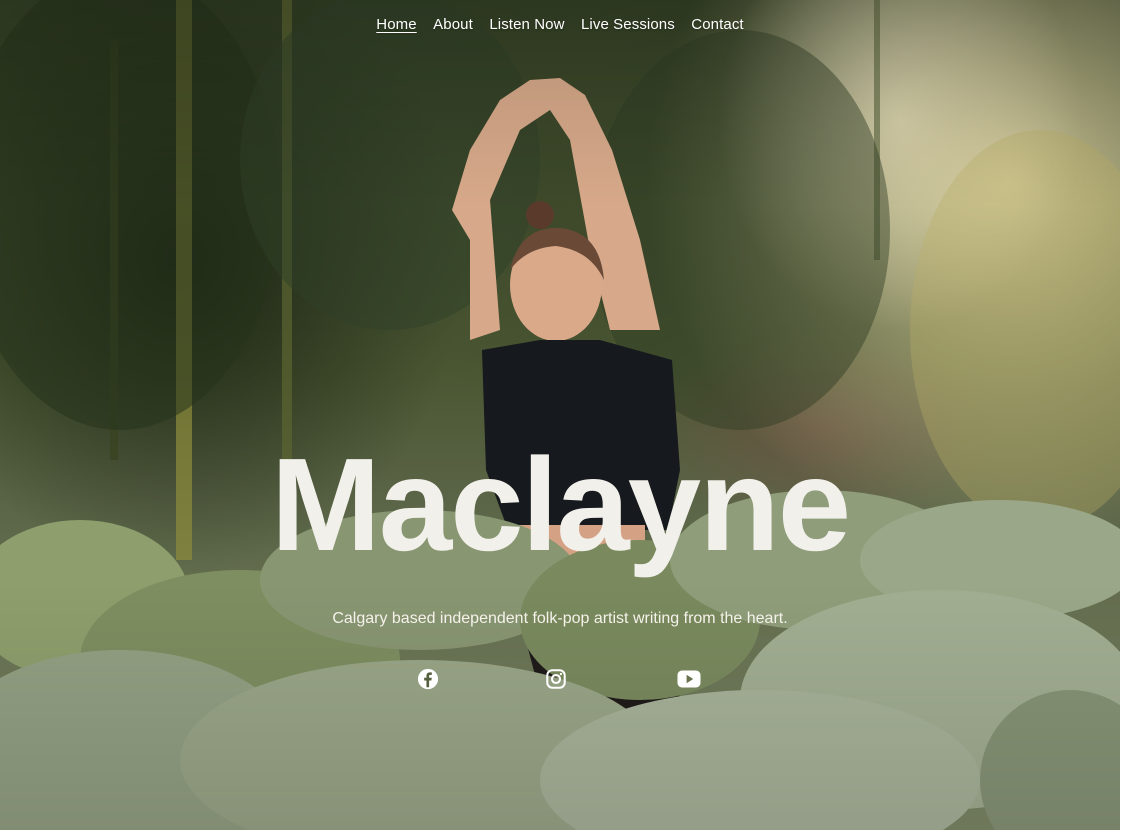  Describe the element at coordinates (396, 24) in the screenshot. I see `nav-home: Home` at that location.